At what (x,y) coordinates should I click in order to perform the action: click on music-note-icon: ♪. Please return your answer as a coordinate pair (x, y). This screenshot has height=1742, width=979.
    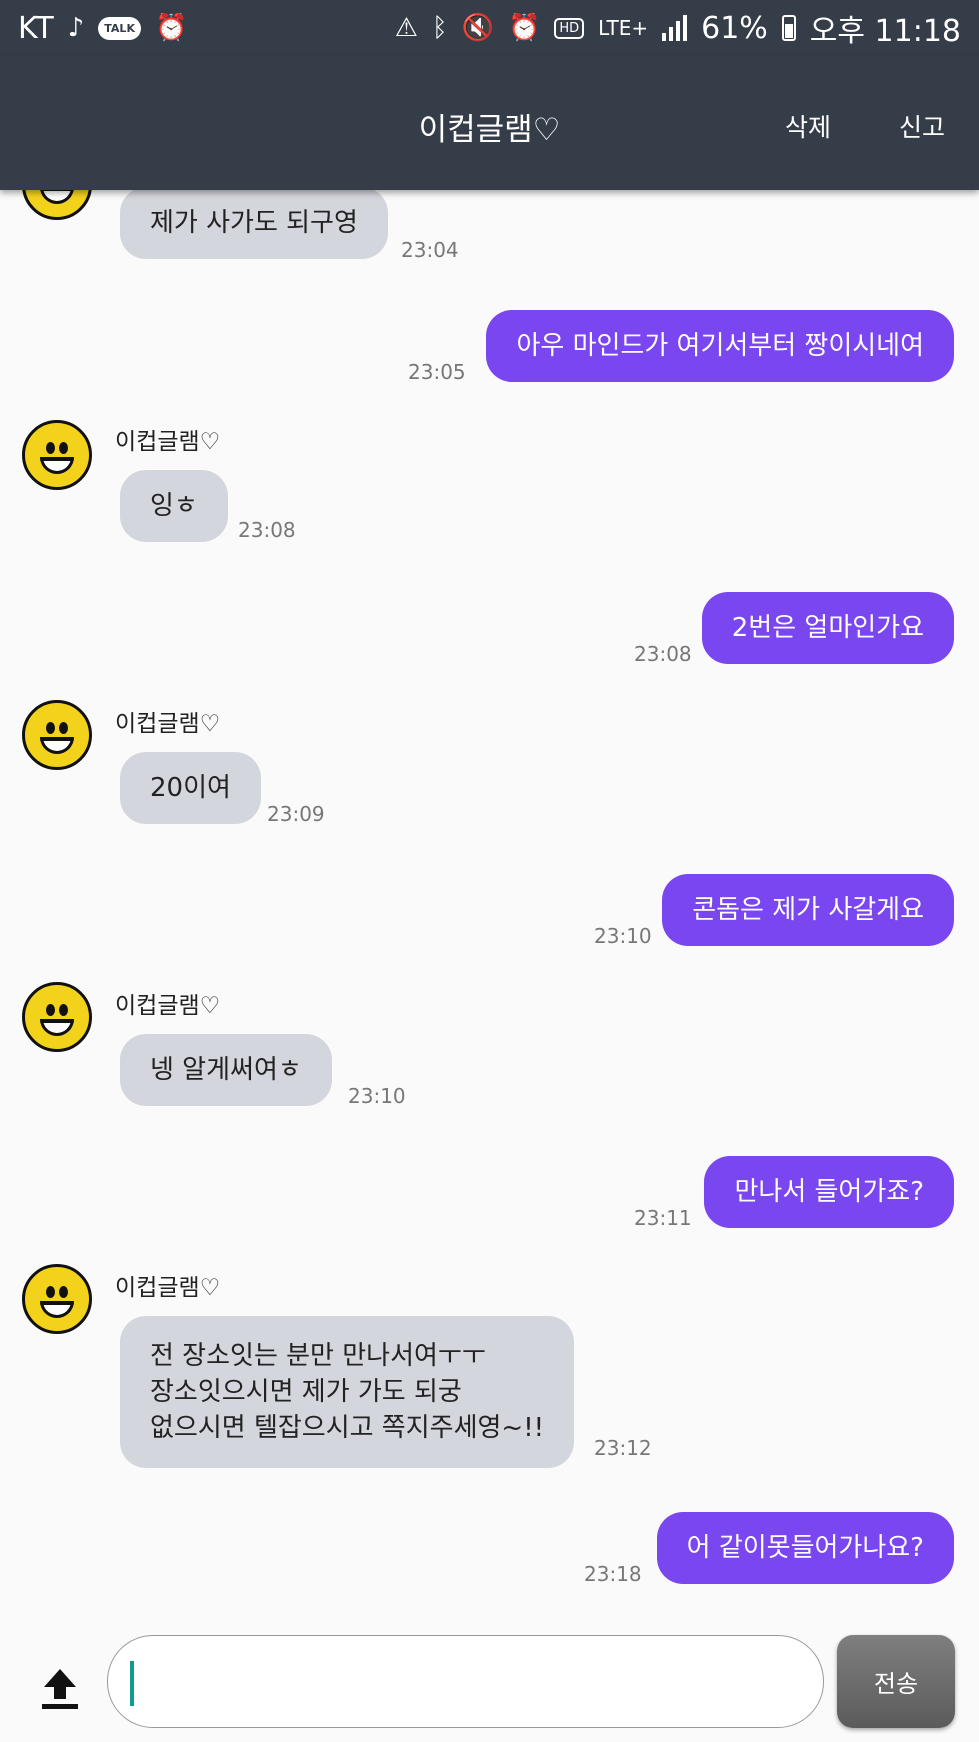
    Looking at the image, I should click on (76, 28).